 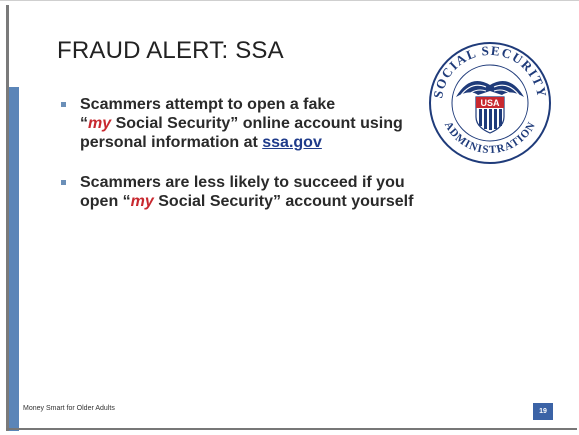 What do you see at coordinates (283, 201) in the screenshot?
I see `bullet-text: Social Security” account yourself` at bounding box center [283, 201].